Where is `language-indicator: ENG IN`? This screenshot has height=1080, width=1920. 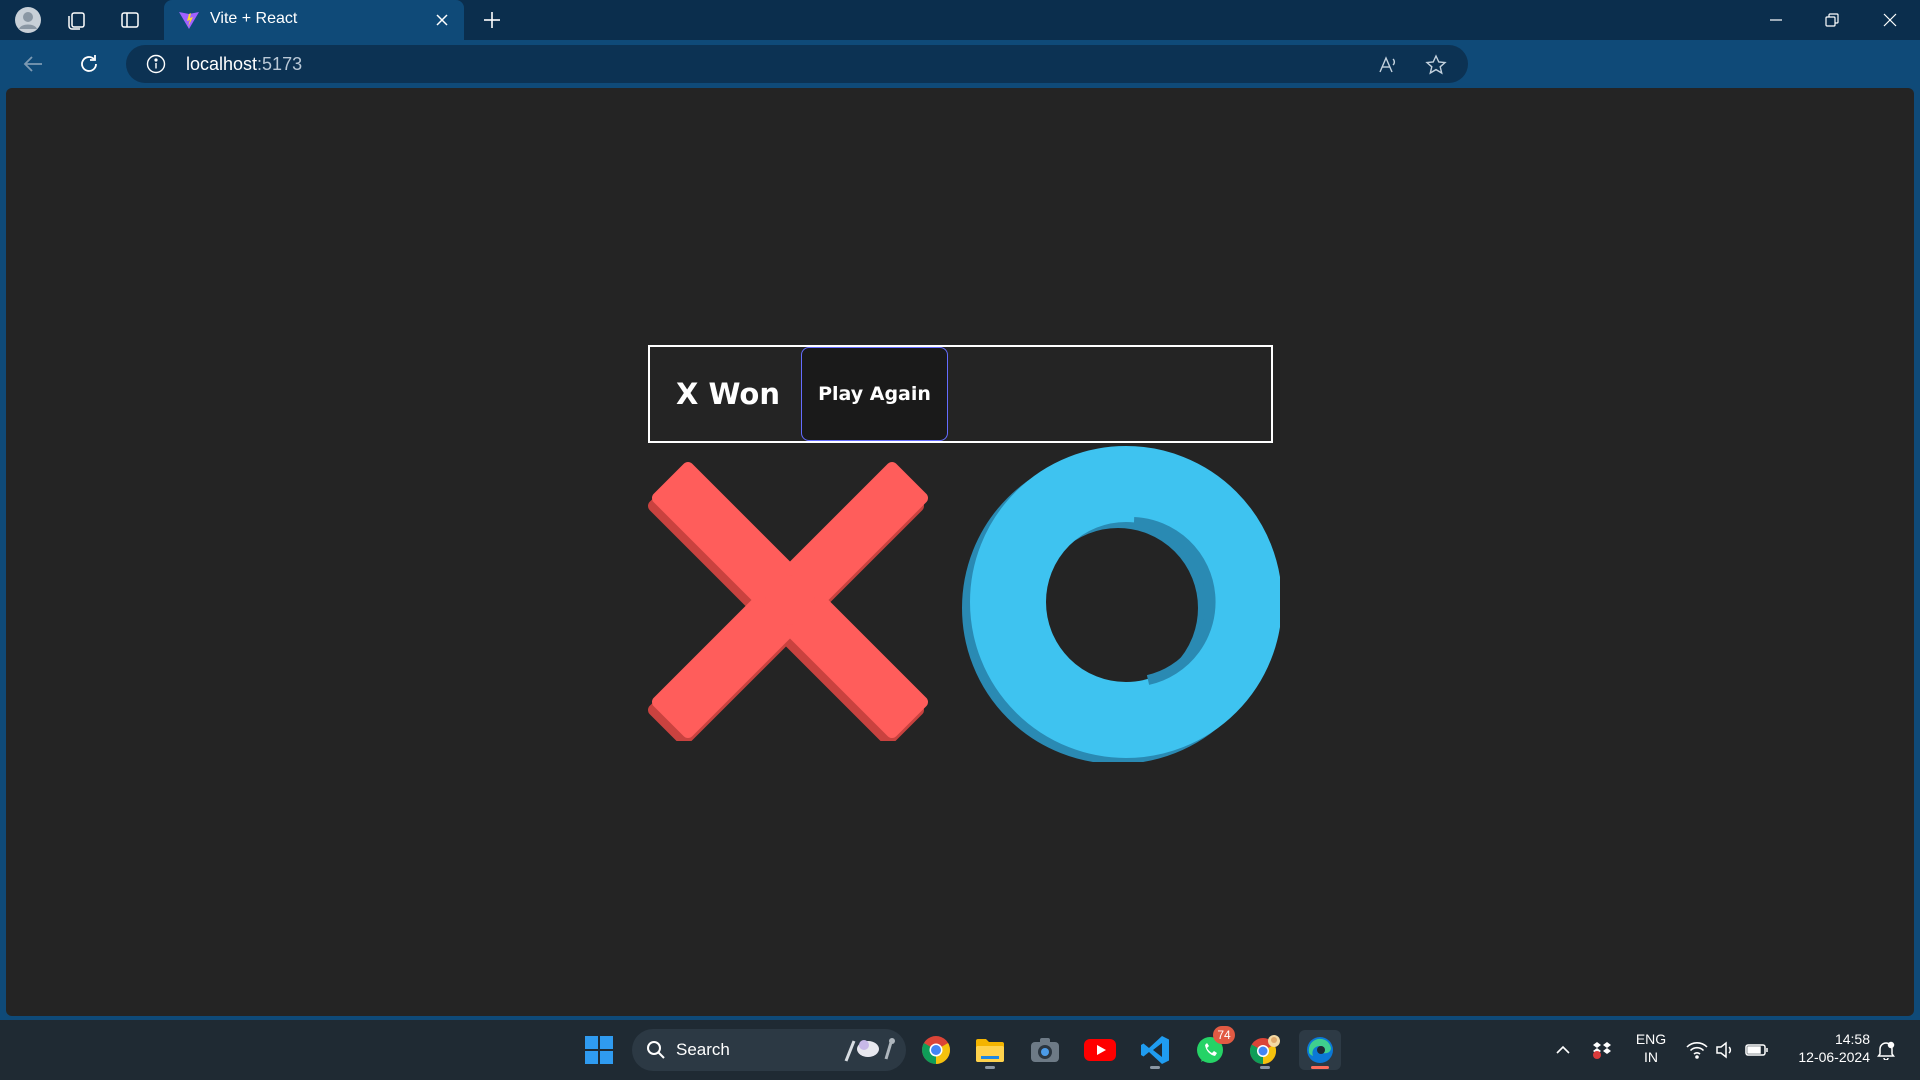
language-indicator: ENG IN is located at coordinates (1651, 1048).